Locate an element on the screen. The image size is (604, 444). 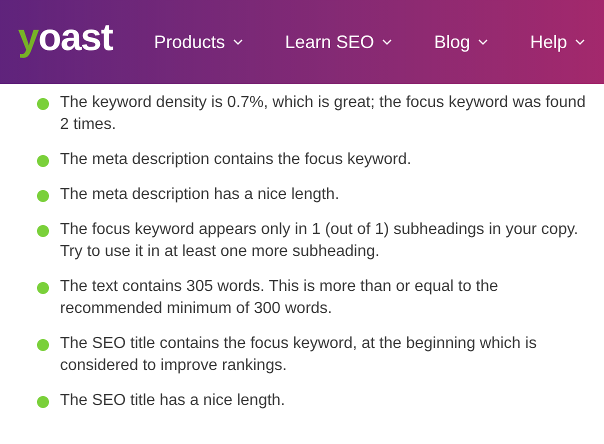
logo: yoast is located at coordinates (77, 38).